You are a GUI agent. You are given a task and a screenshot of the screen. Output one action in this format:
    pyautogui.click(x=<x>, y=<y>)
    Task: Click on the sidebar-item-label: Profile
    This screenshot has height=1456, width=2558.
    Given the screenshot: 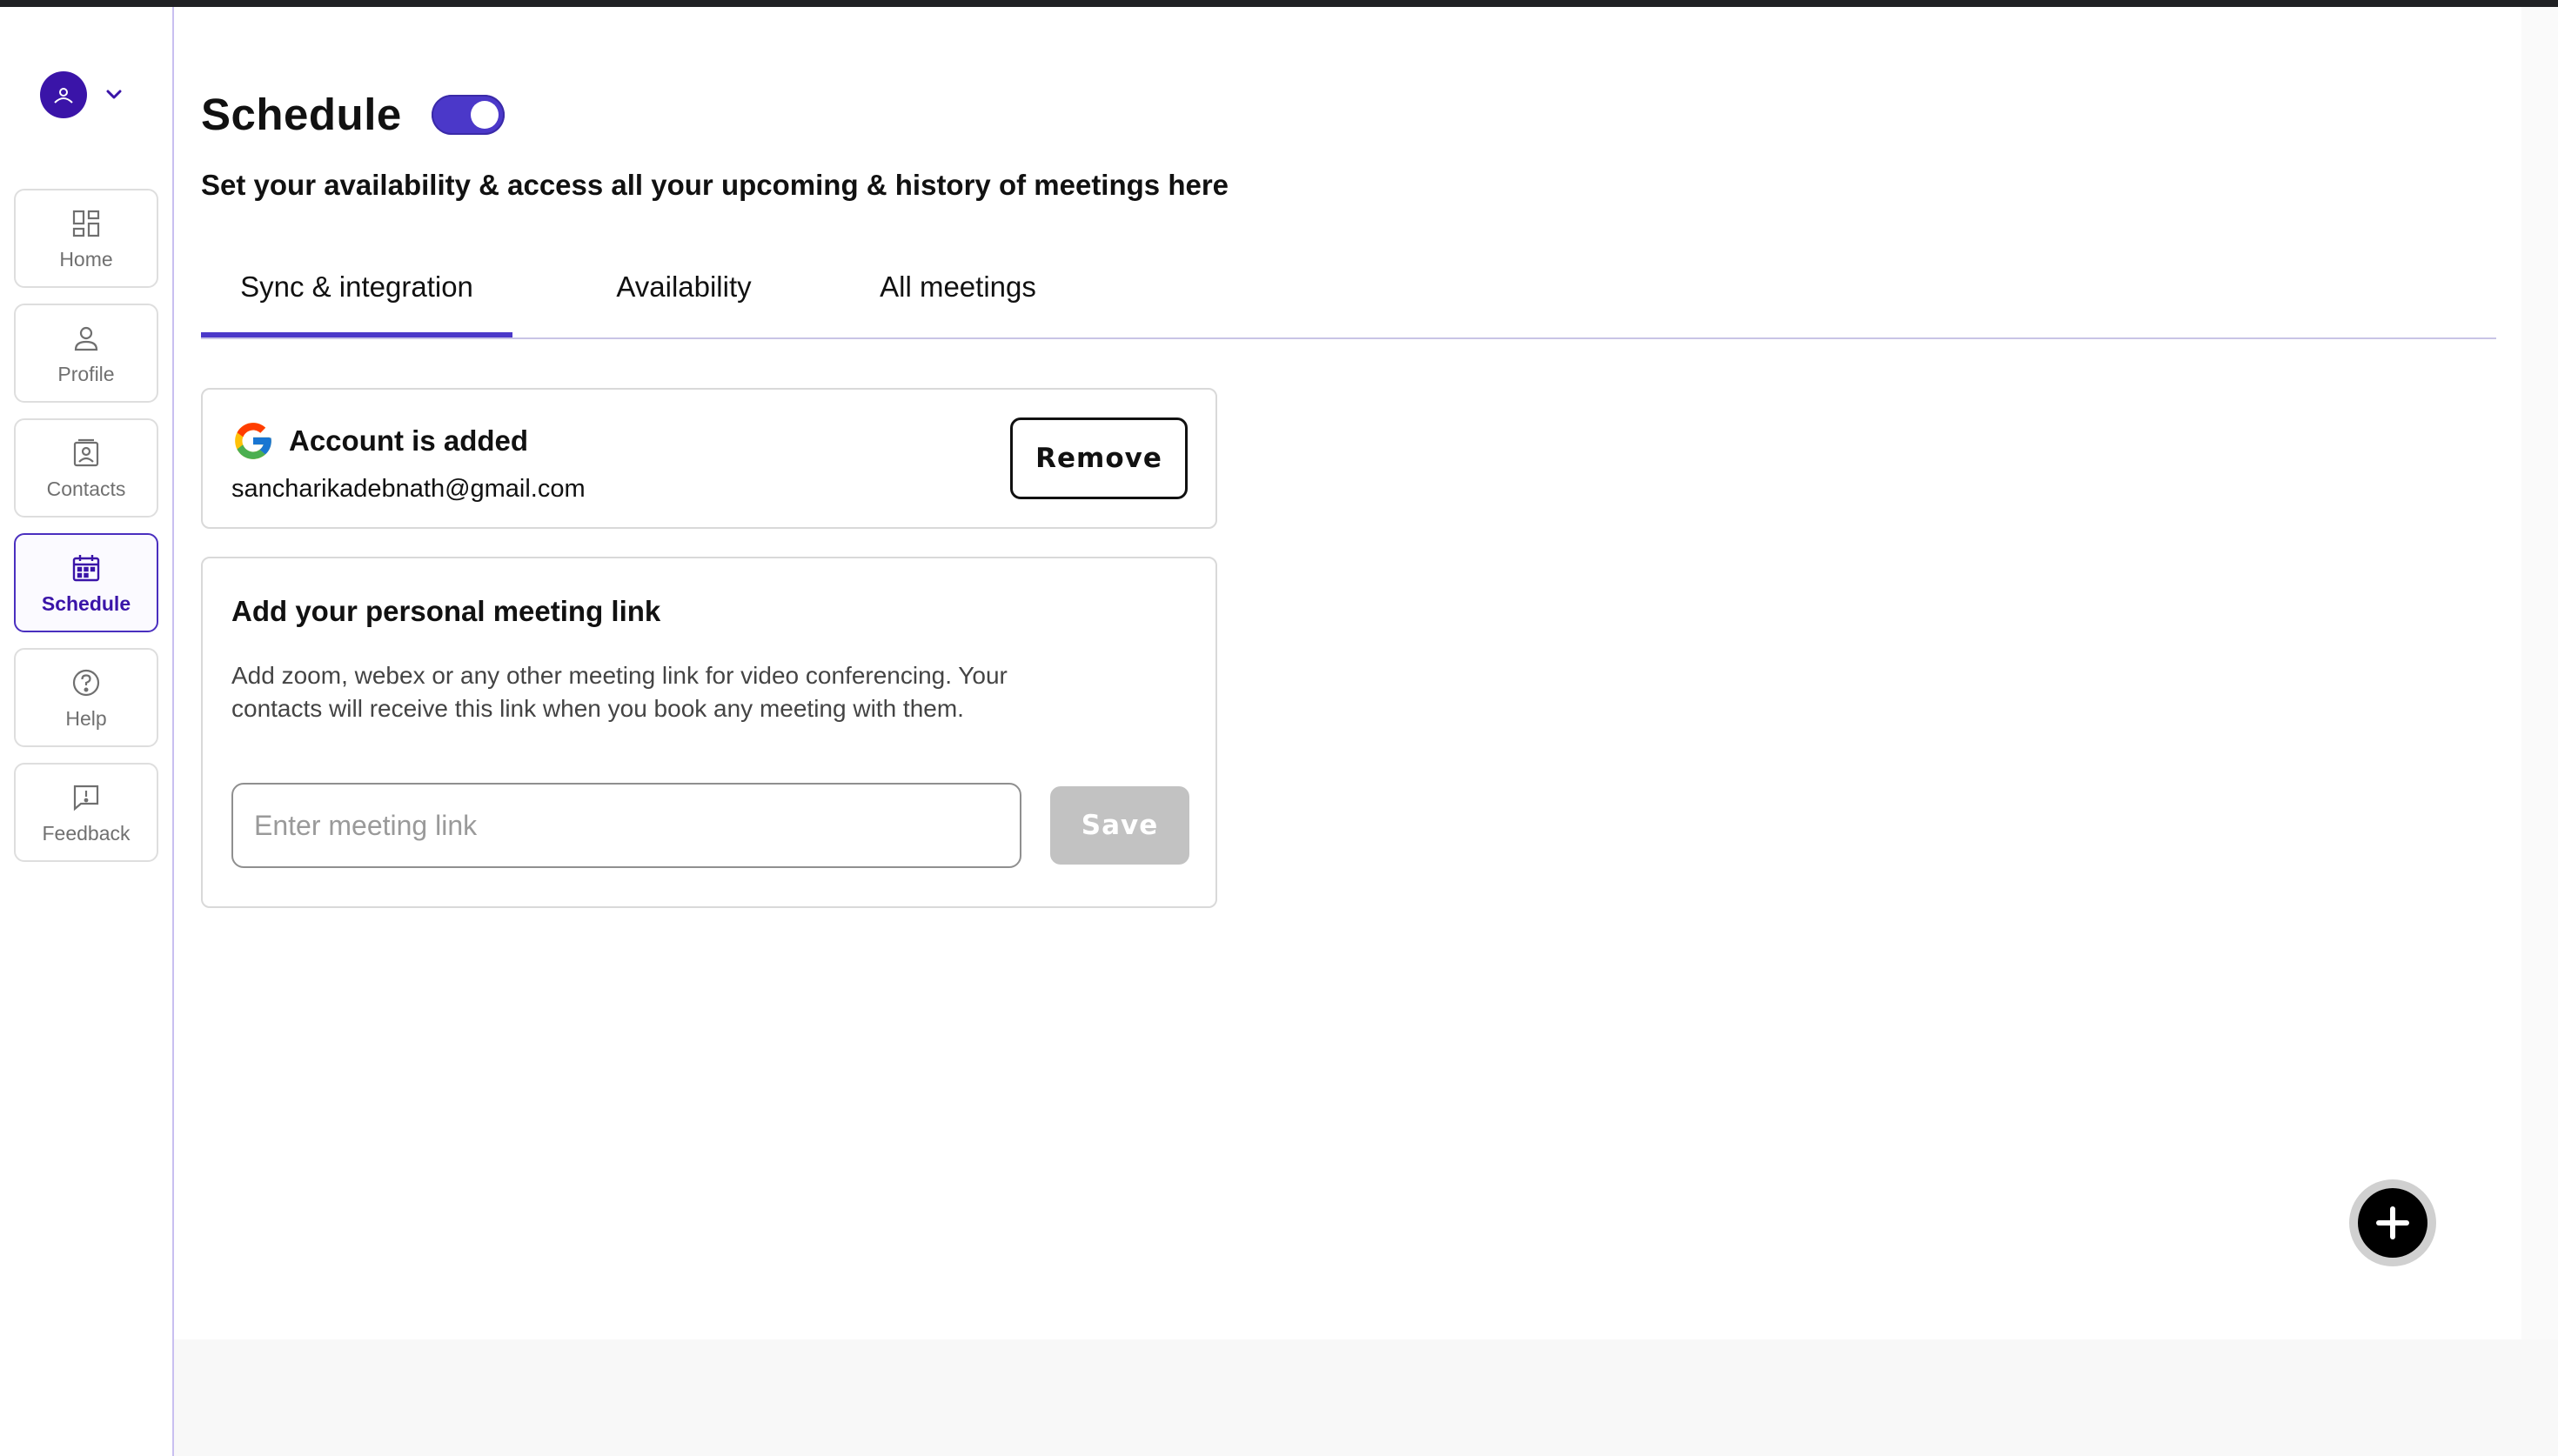 What is the action you would take?
    pyautogui.click(x=86, y=373)
    